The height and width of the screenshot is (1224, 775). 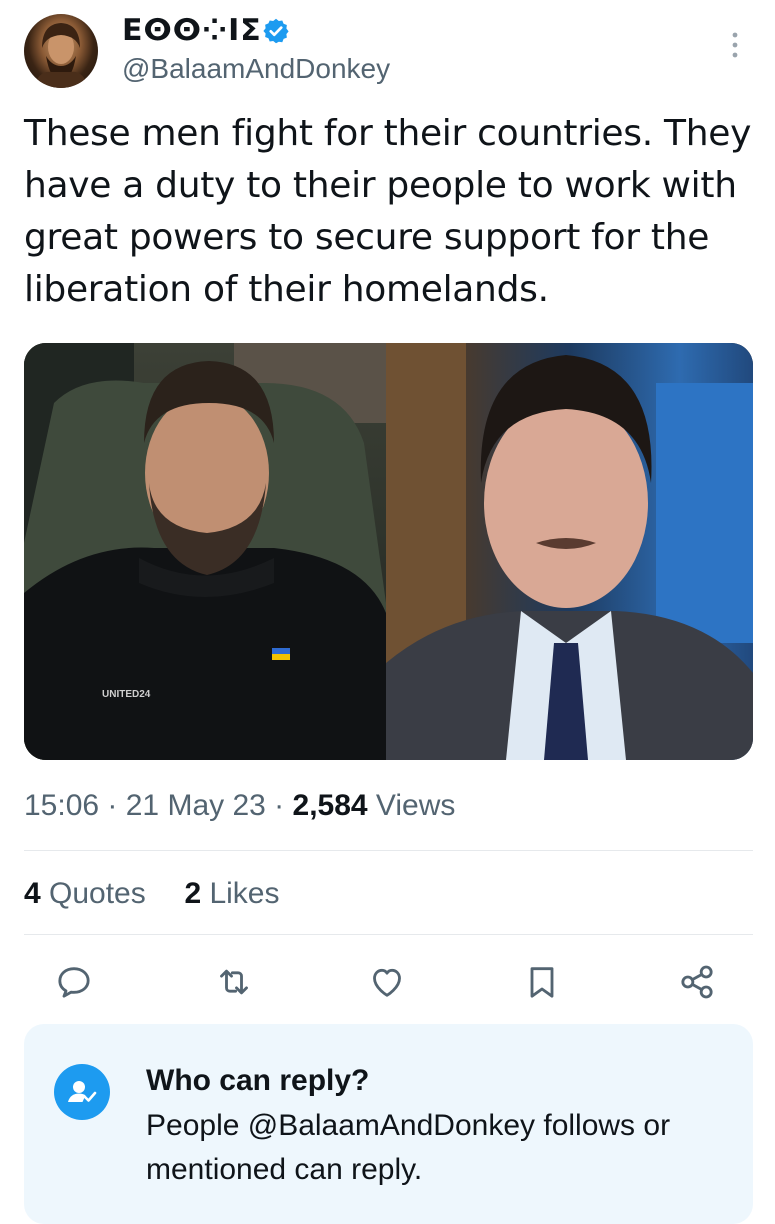 I want to click on likes-label: Likes, so click(x=240, y=893).